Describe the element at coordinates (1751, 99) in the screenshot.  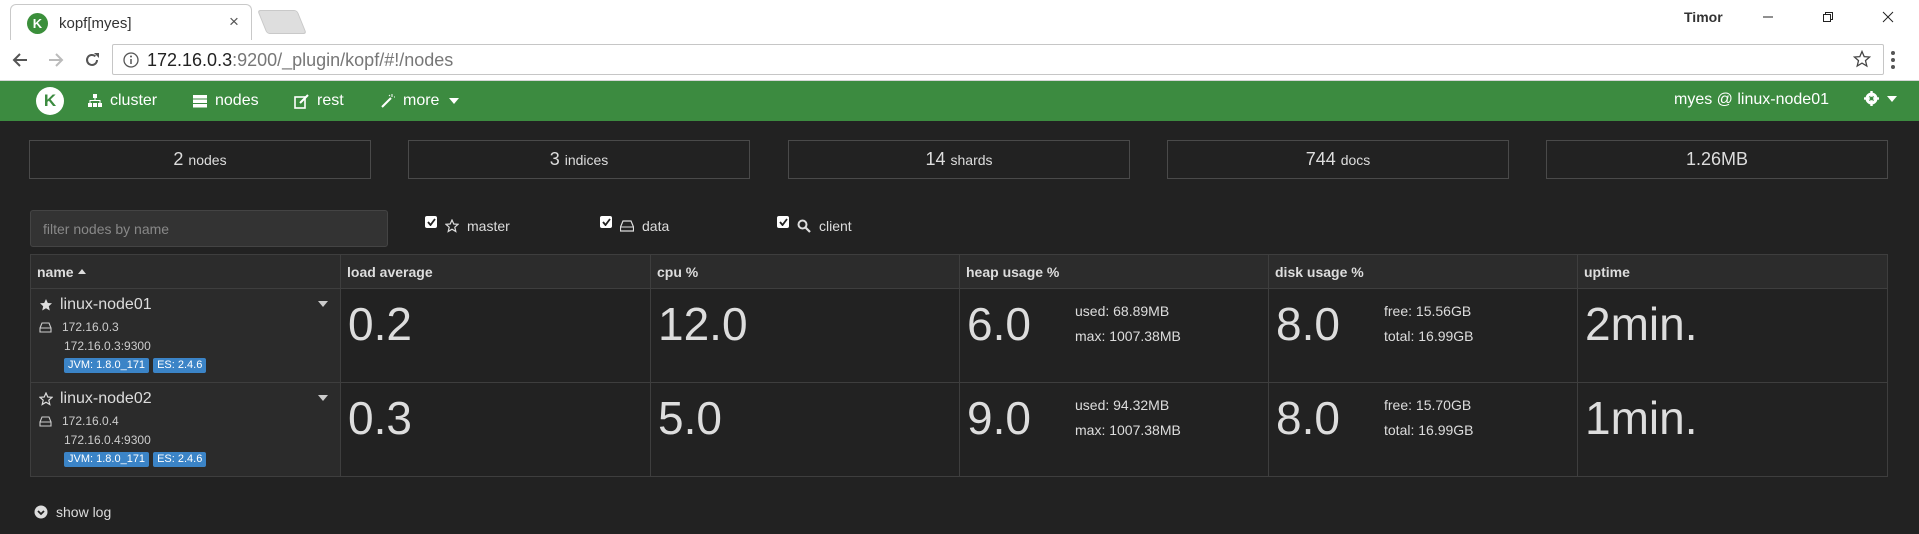
I see `cluster-user-label: myes @ linux-node01` at that location.